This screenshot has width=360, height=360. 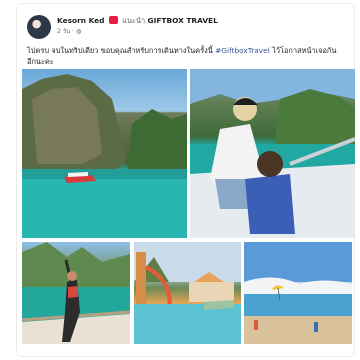 What do you see at coordinates (72, 276) in the screenshot?
I see `woman-head` at bounding box center [72, 276].